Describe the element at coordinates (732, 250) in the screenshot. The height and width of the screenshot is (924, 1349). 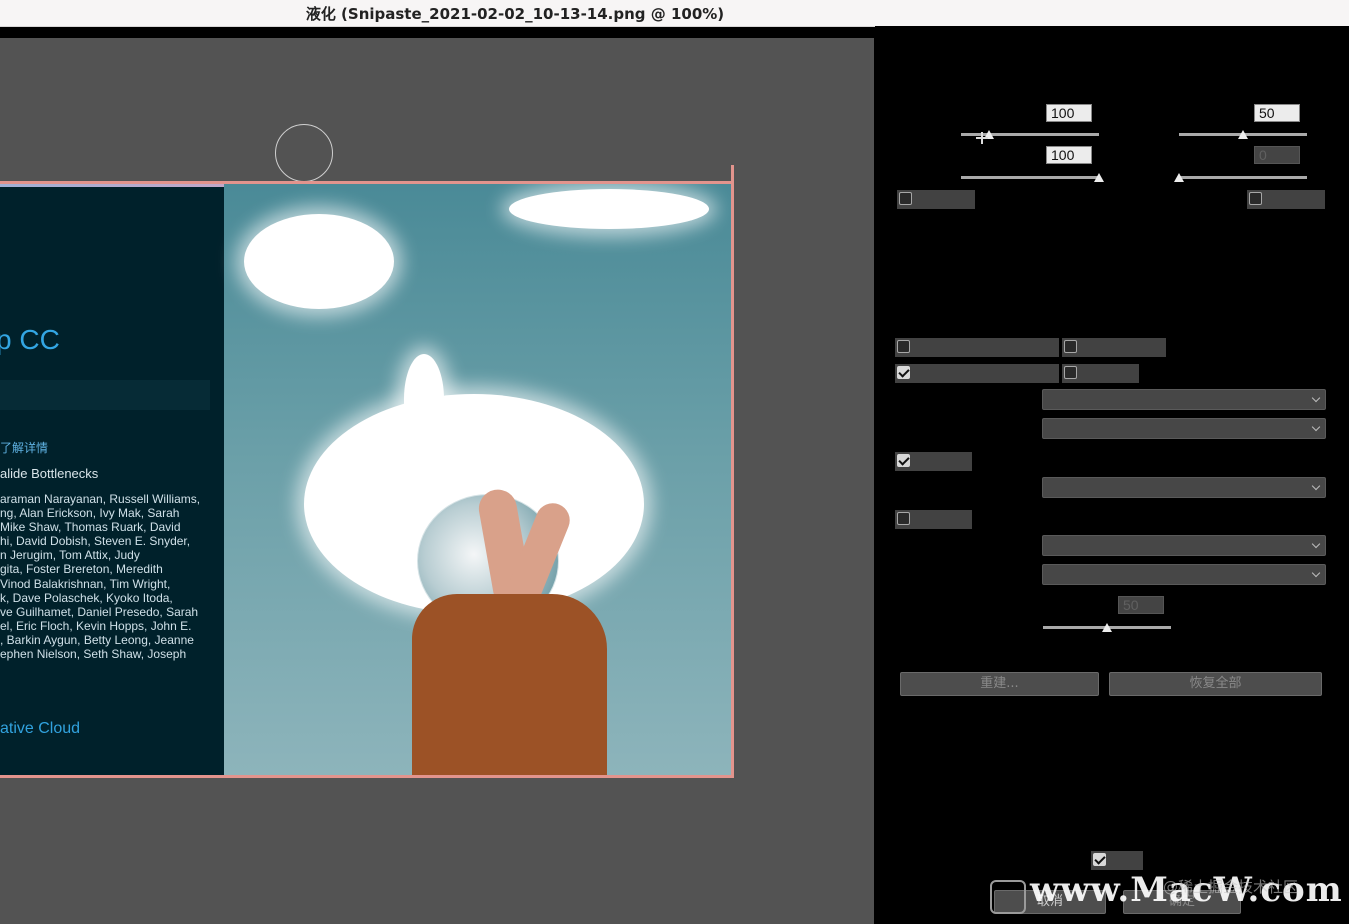
I see `splash-edge-accent` at that location.